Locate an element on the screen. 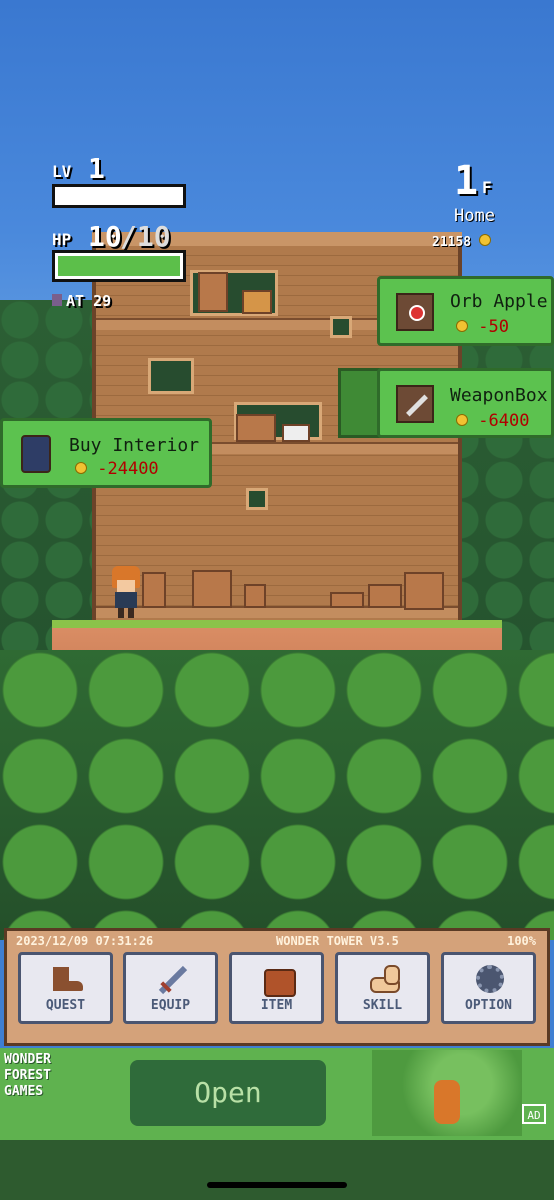 This screenshot has width=554, height=1200. hp-bar is located at coordinates (119, 266).